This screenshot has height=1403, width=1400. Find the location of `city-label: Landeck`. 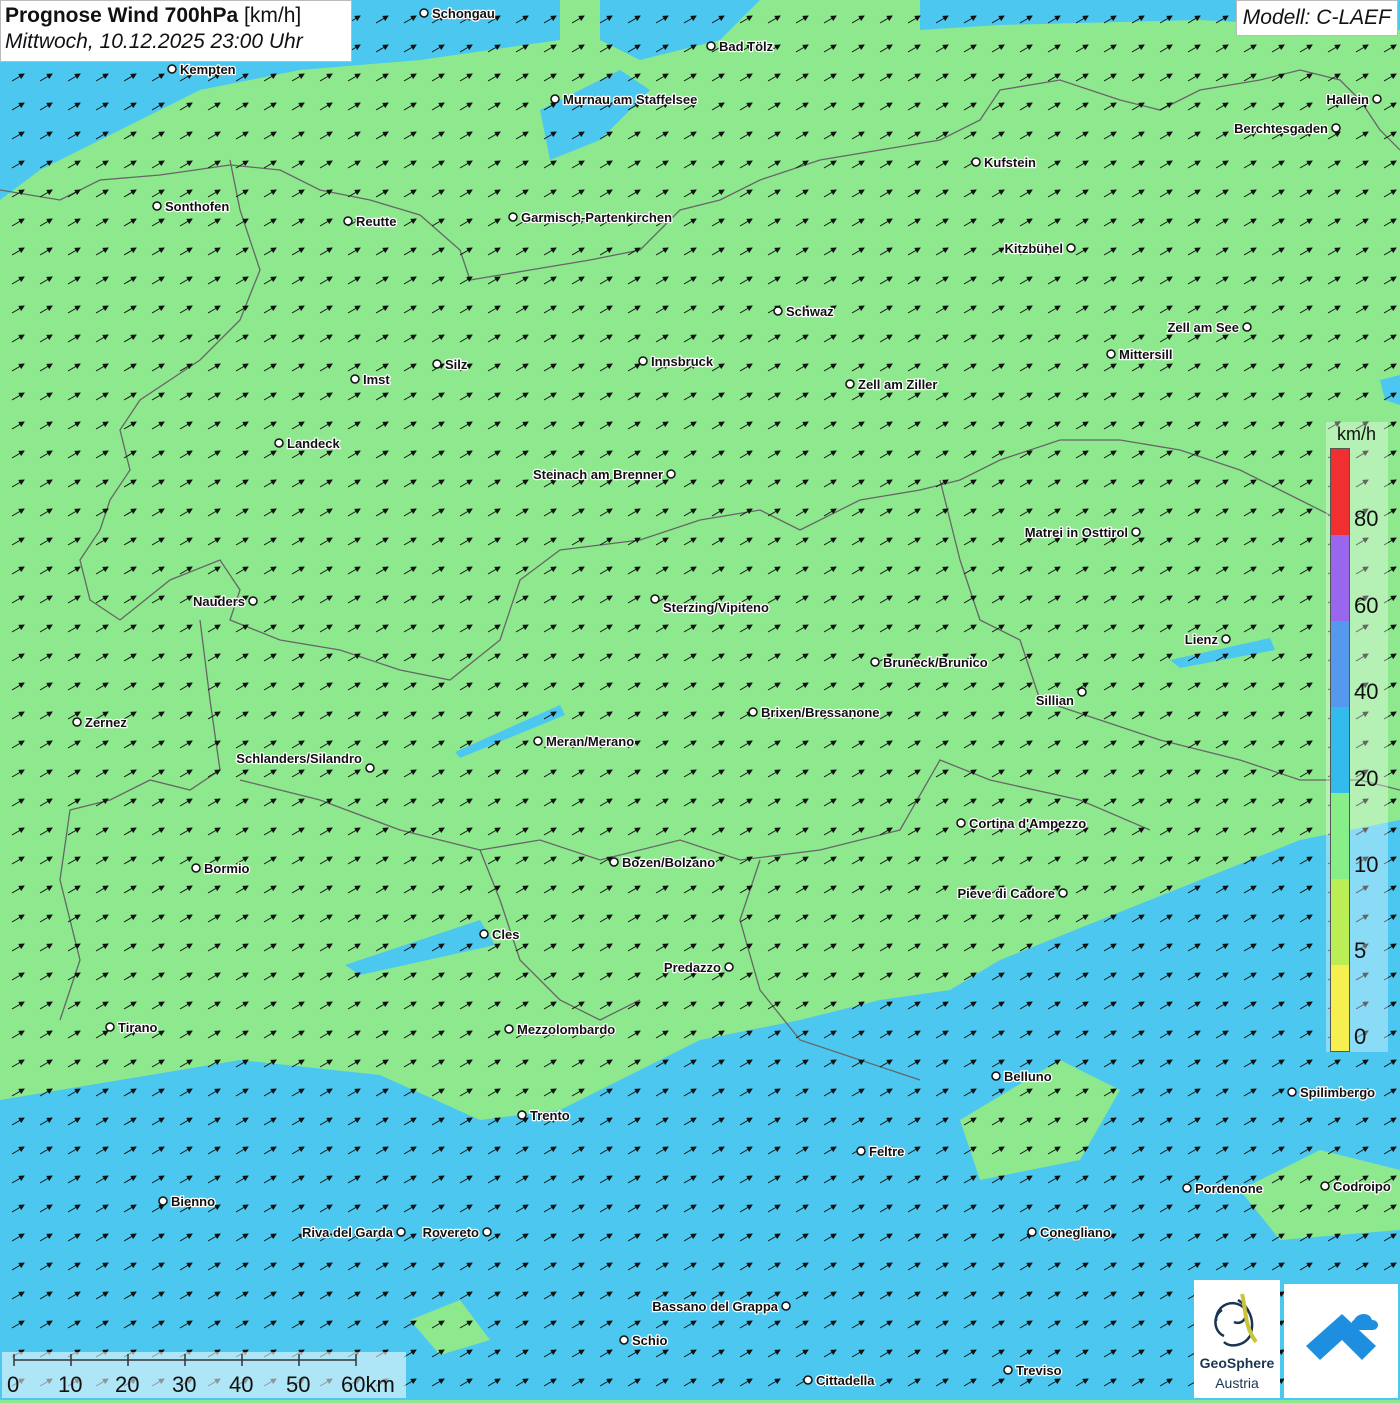

city-label: Landeck is located at coordinates (314, 443).